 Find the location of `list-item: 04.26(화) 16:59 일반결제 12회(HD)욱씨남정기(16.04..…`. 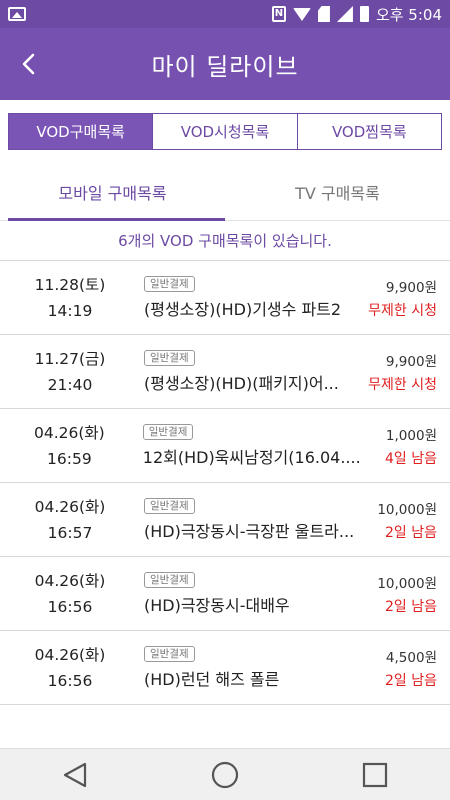

list-item: 04.26(화) 16:59 일반결제 12회(HD)욱씨남정기(16.04..… is located at coordinates (225, 446).